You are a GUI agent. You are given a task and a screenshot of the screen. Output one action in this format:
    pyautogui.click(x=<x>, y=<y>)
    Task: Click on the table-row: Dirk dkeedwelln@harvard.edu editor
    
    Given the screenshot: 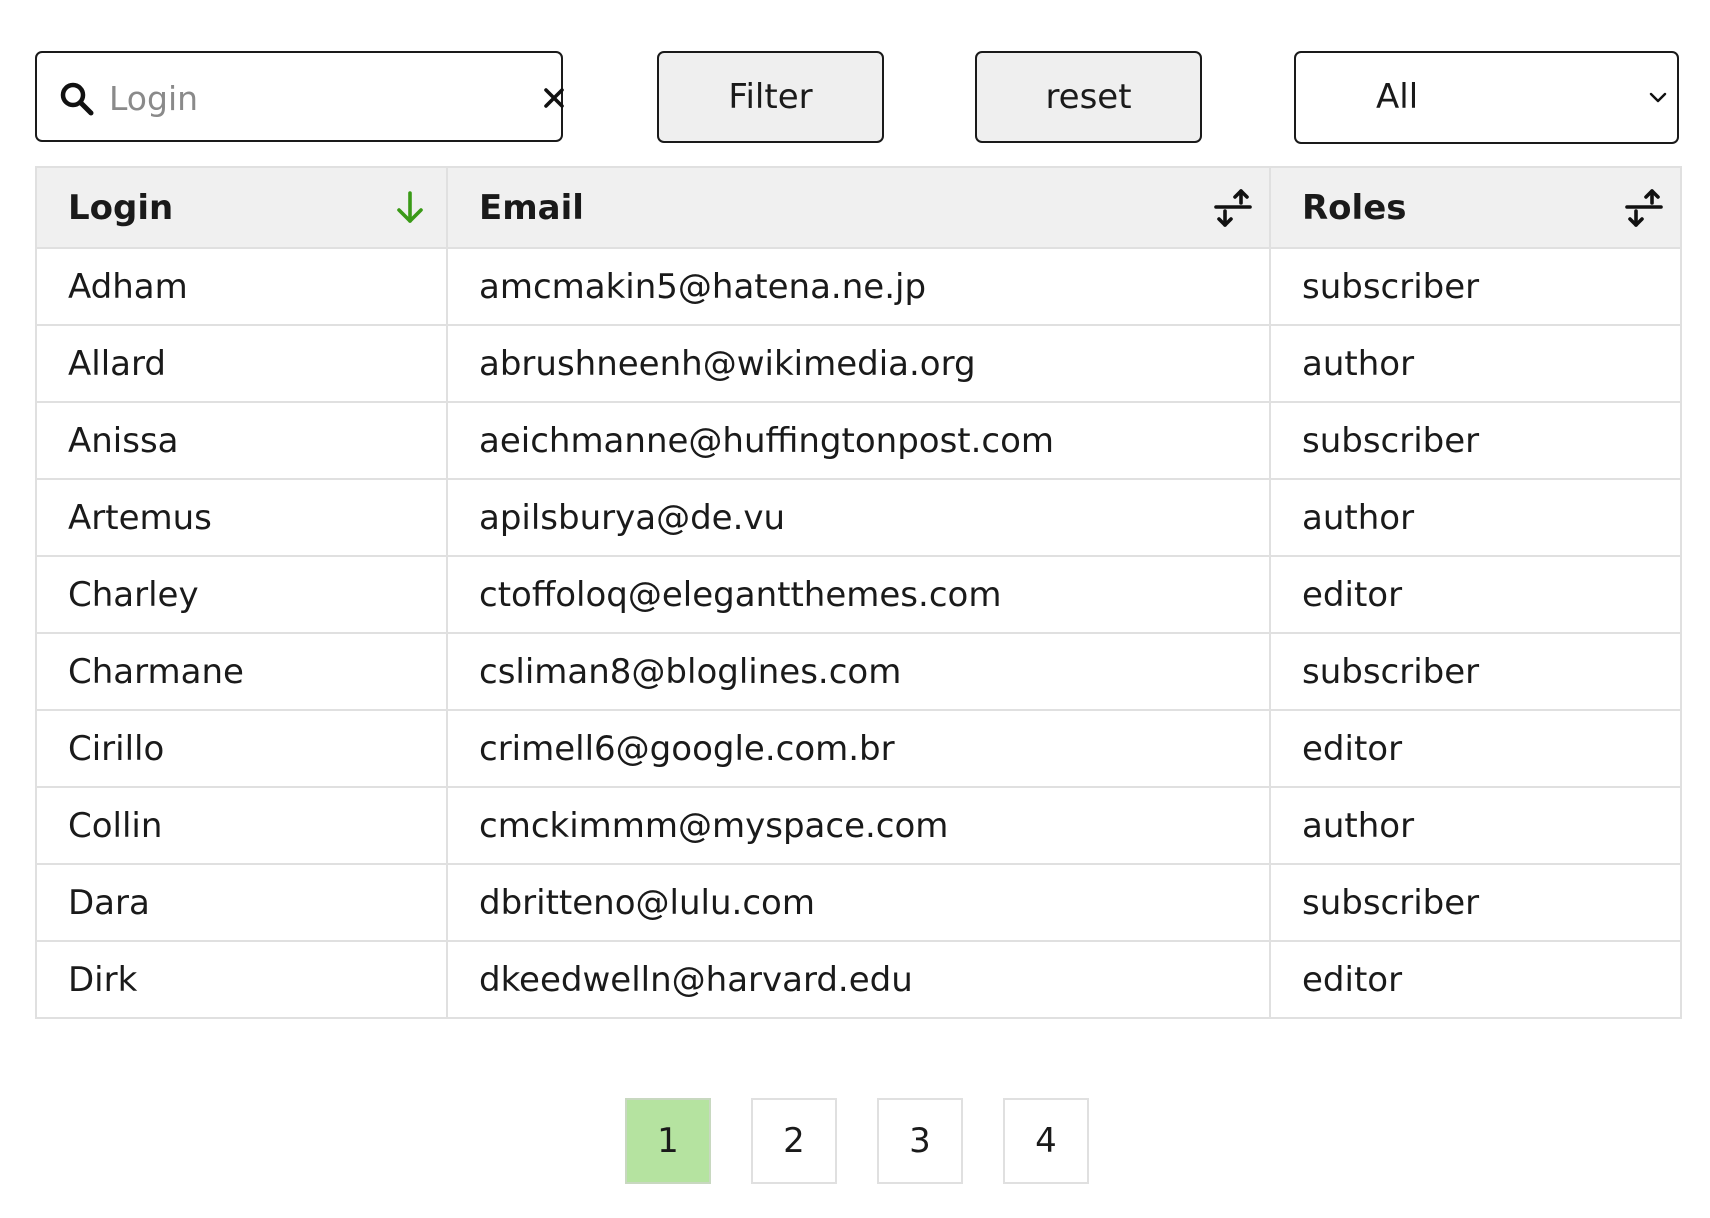 What is the action you would take?
    pyautogui.click(x=858, y=979)
    